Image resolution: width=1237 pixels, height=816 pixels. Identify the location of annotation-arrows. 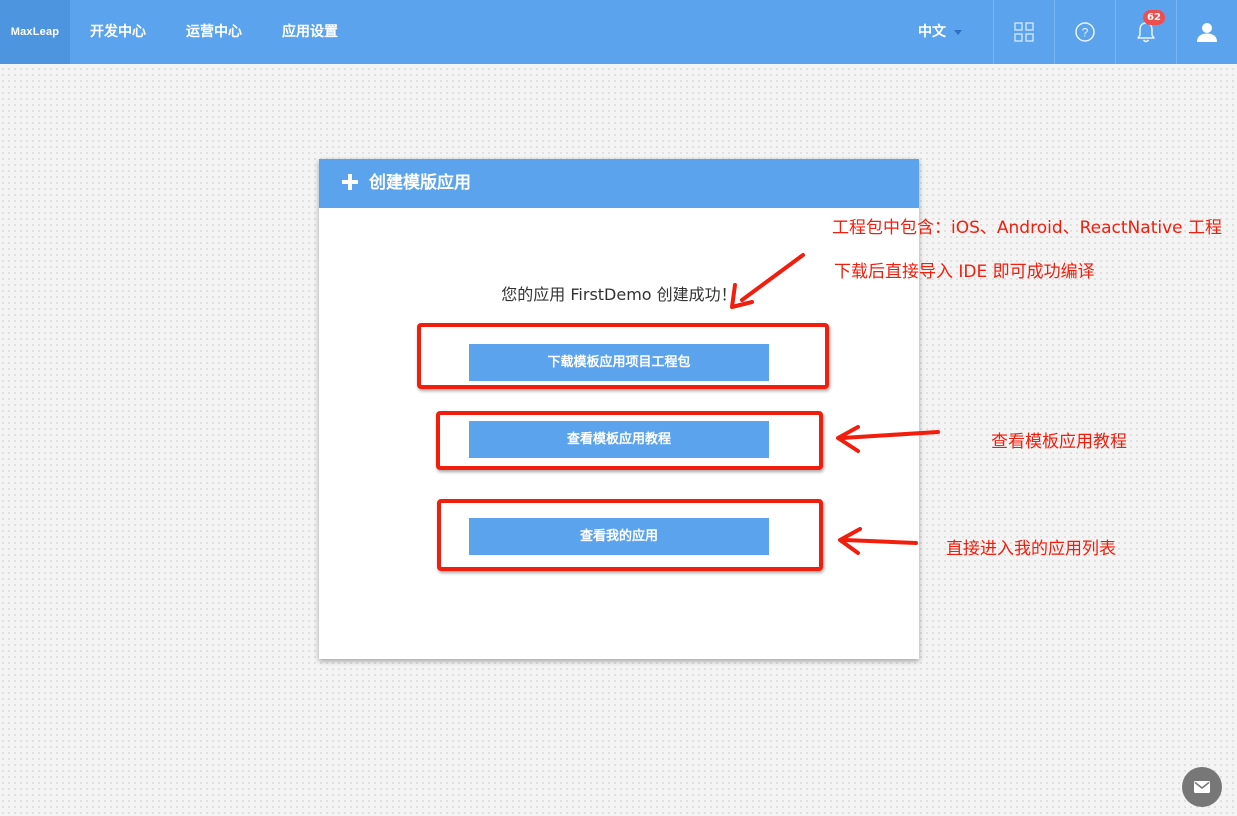
(835, 404).